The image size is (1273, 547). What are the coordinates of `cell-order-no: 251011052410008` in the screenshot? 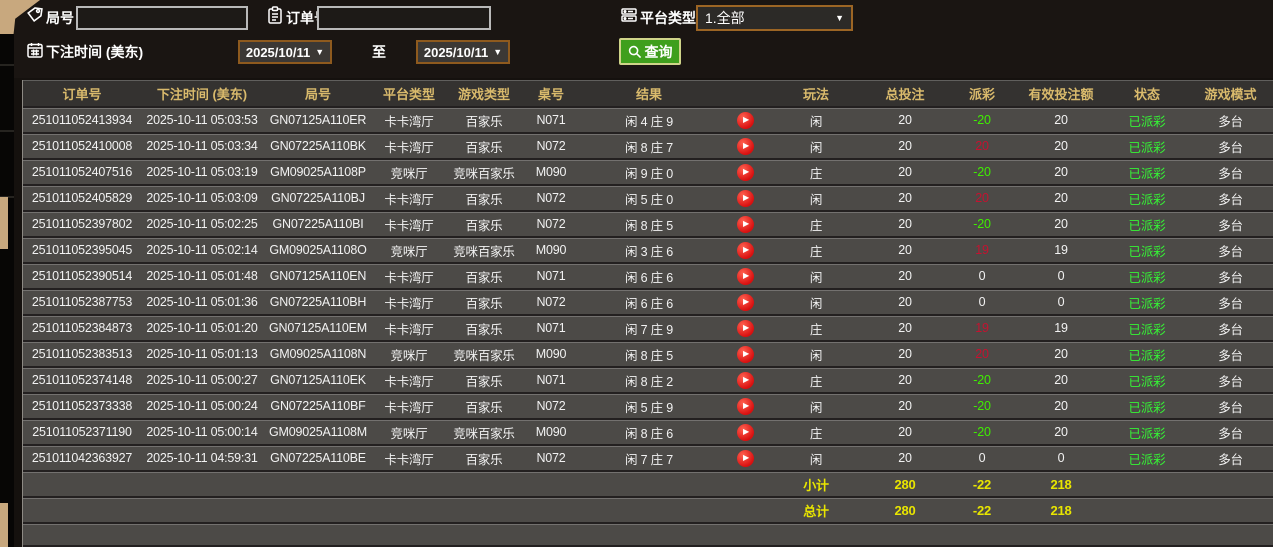 It's located at (82, 147).